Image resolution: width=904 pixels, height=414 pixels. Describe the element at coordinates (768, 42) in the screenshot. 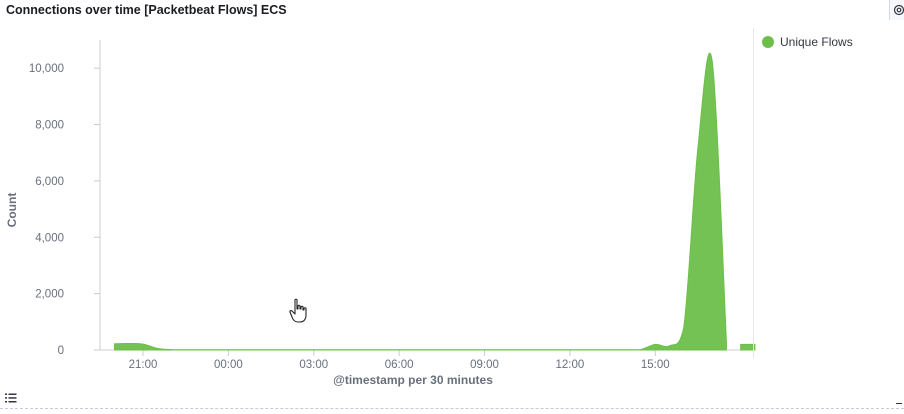

I see `legend-color-dot` at that location.